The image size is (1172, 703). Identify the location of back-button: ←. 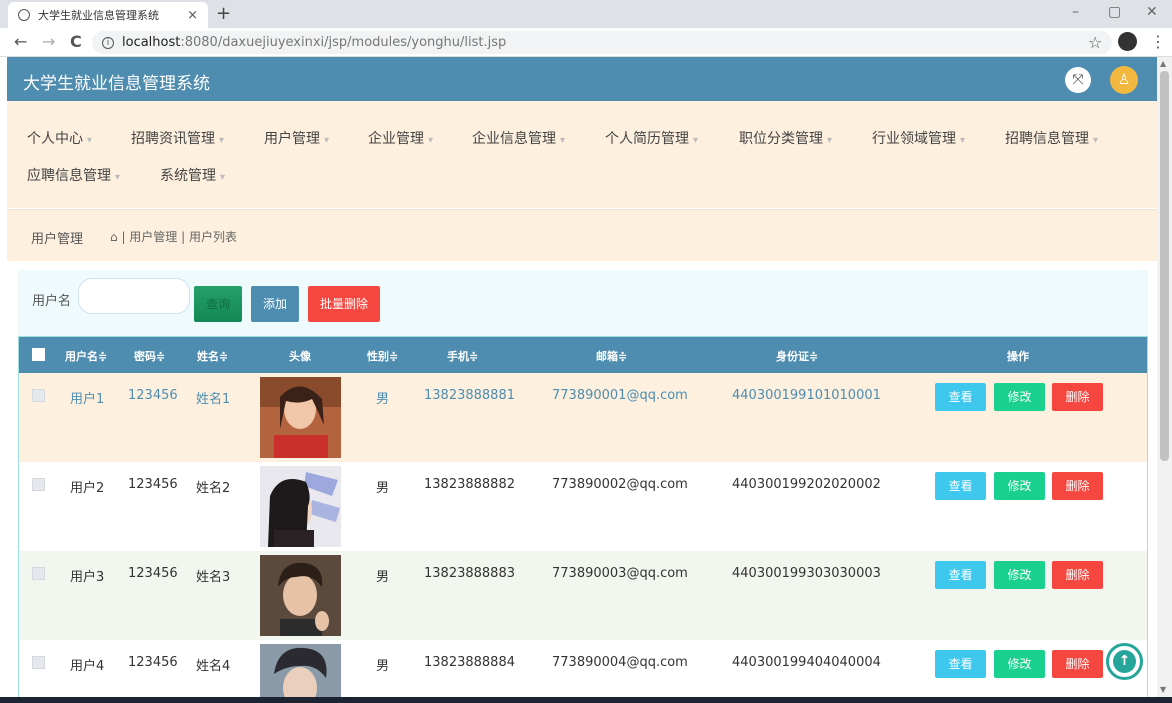
(20, 41).